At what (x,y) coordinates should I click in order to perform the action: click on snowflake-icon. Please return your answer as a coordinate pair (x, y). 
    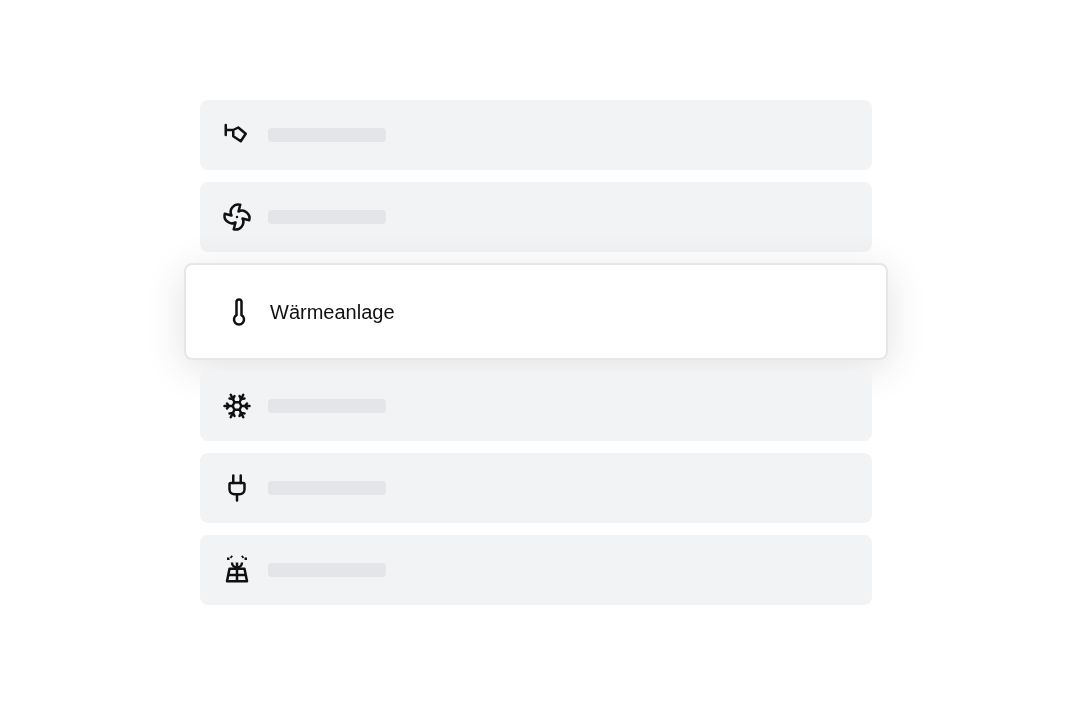
    Looking at the image, I should click on (237, 406).